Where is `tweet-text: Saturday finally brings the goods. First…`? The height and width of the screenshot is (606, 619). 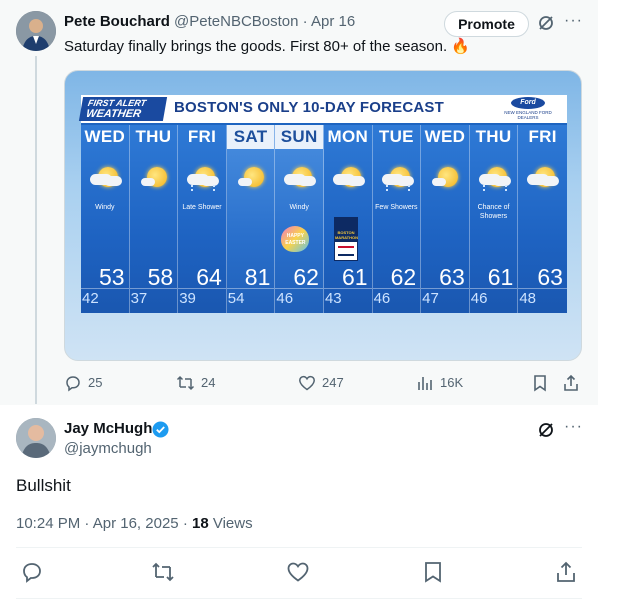 tweet-text: Saturday finally brings the goods. First… is located at coordinates (267, 47).